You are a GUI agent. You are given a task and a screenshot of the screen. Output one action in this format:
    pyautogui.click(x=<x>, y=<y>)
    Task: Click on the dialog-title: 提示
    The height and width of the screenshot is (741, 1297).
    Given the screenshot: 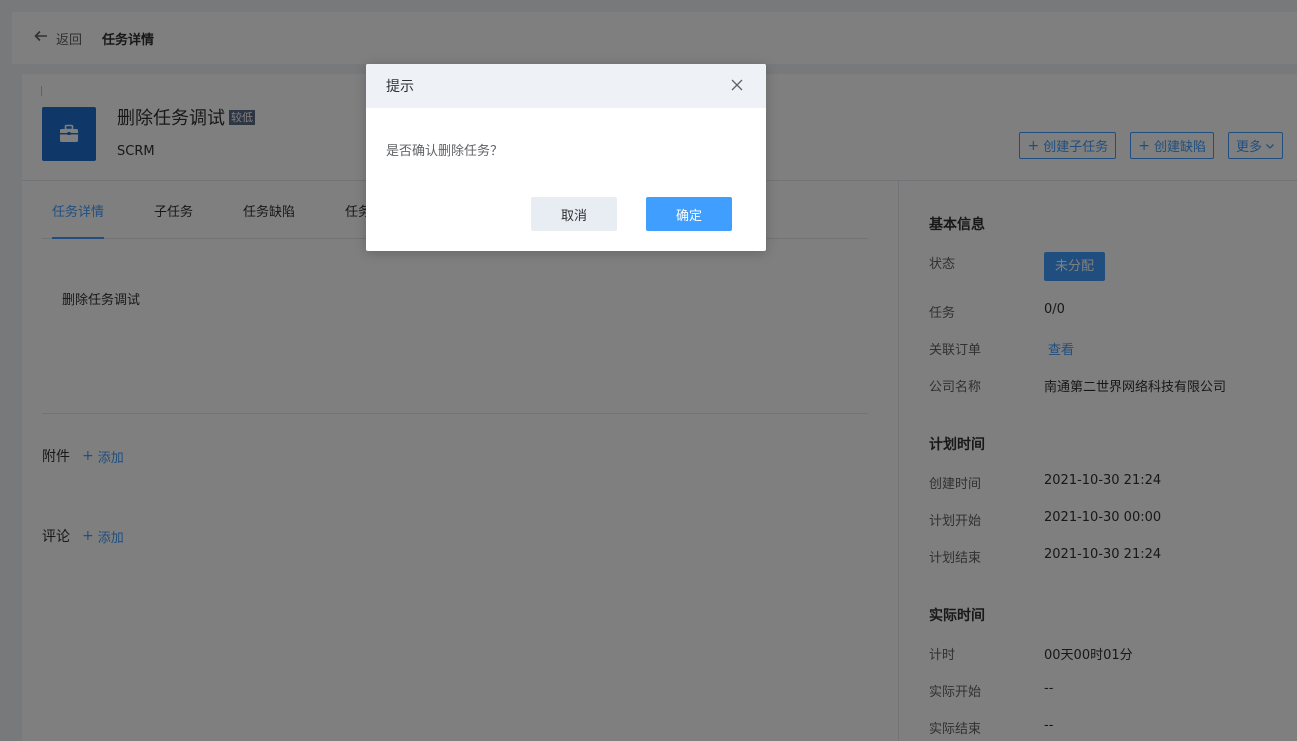 What is the action you would take?
    pyautogui.click(x=400, y=87)
    